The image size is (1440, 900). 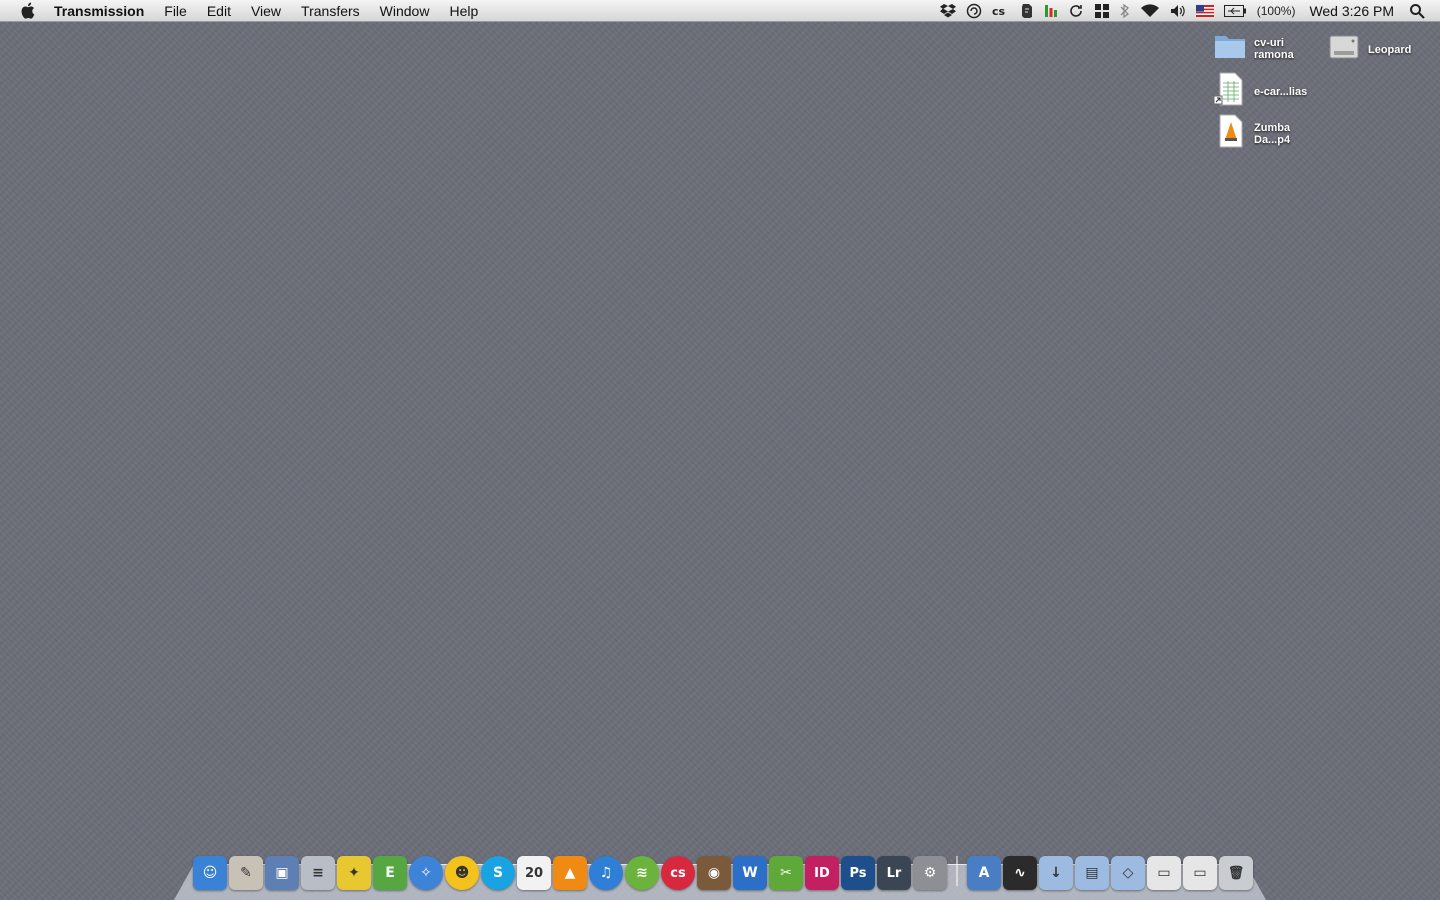 What do you see at coordinates (1125, 11) in the screenshot?
I see `bluetooth-icon` at bounding box center [1125, 11].